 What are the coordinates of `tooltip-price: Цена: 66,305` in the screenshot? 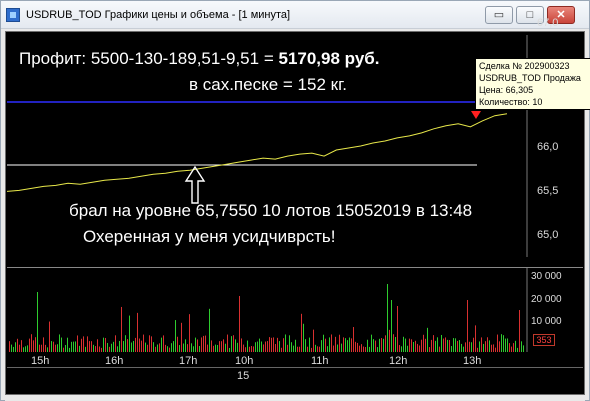 It's located at (506, 90).